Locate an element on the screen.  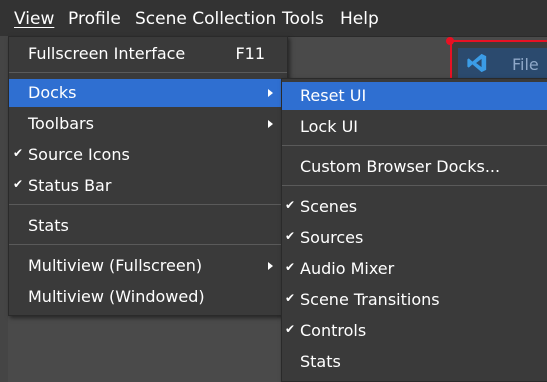
menu-item-multiview-fullscreen: Multiview (Fullscreen) is located at coordinates (148, 266).